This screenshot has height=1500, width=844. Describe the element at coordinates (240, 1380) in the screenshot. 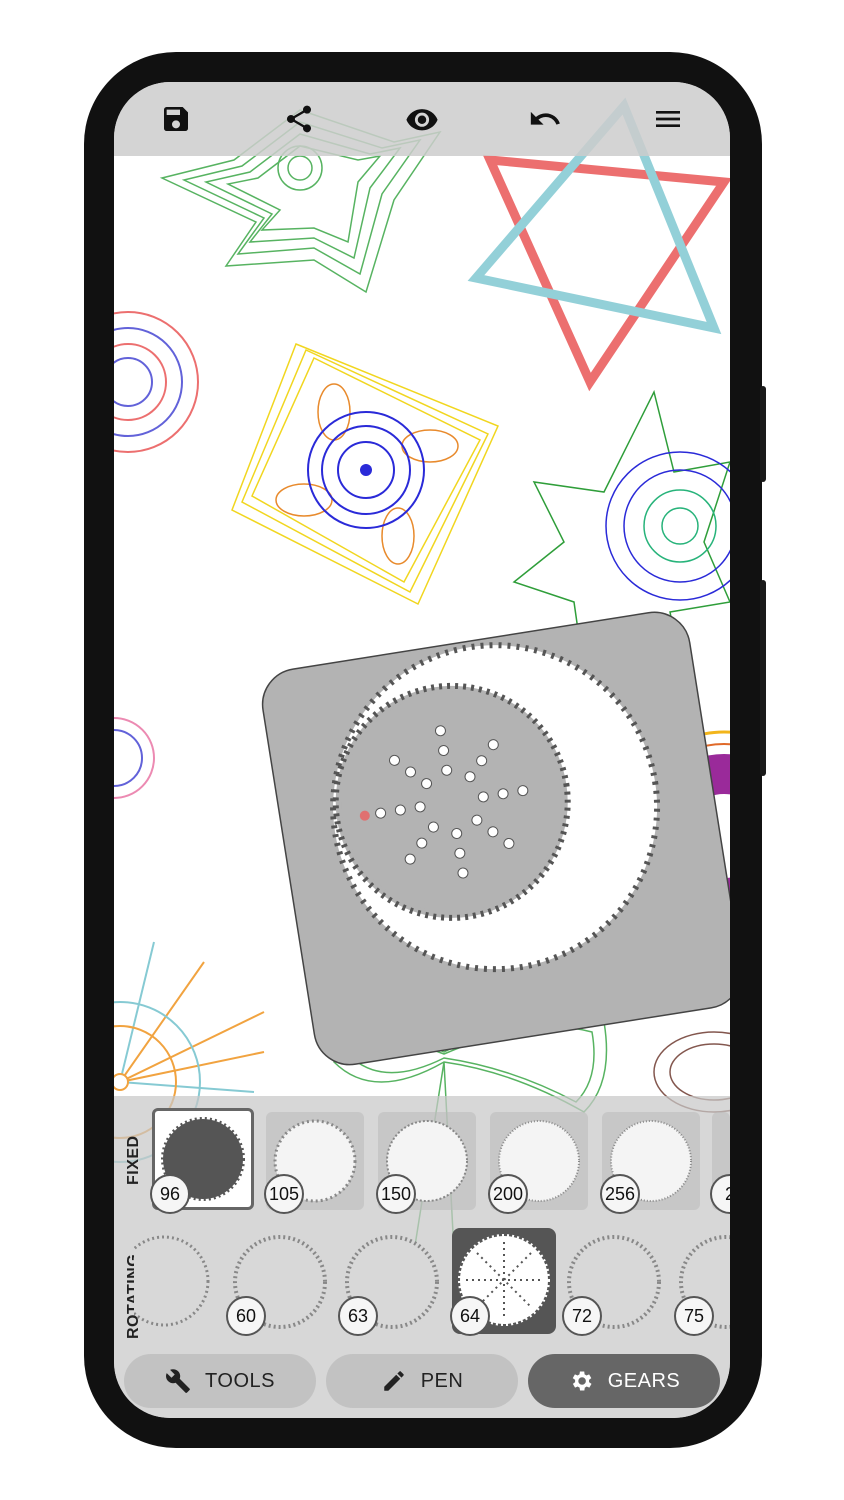

I see `tools-label: TOOLS` at that location.